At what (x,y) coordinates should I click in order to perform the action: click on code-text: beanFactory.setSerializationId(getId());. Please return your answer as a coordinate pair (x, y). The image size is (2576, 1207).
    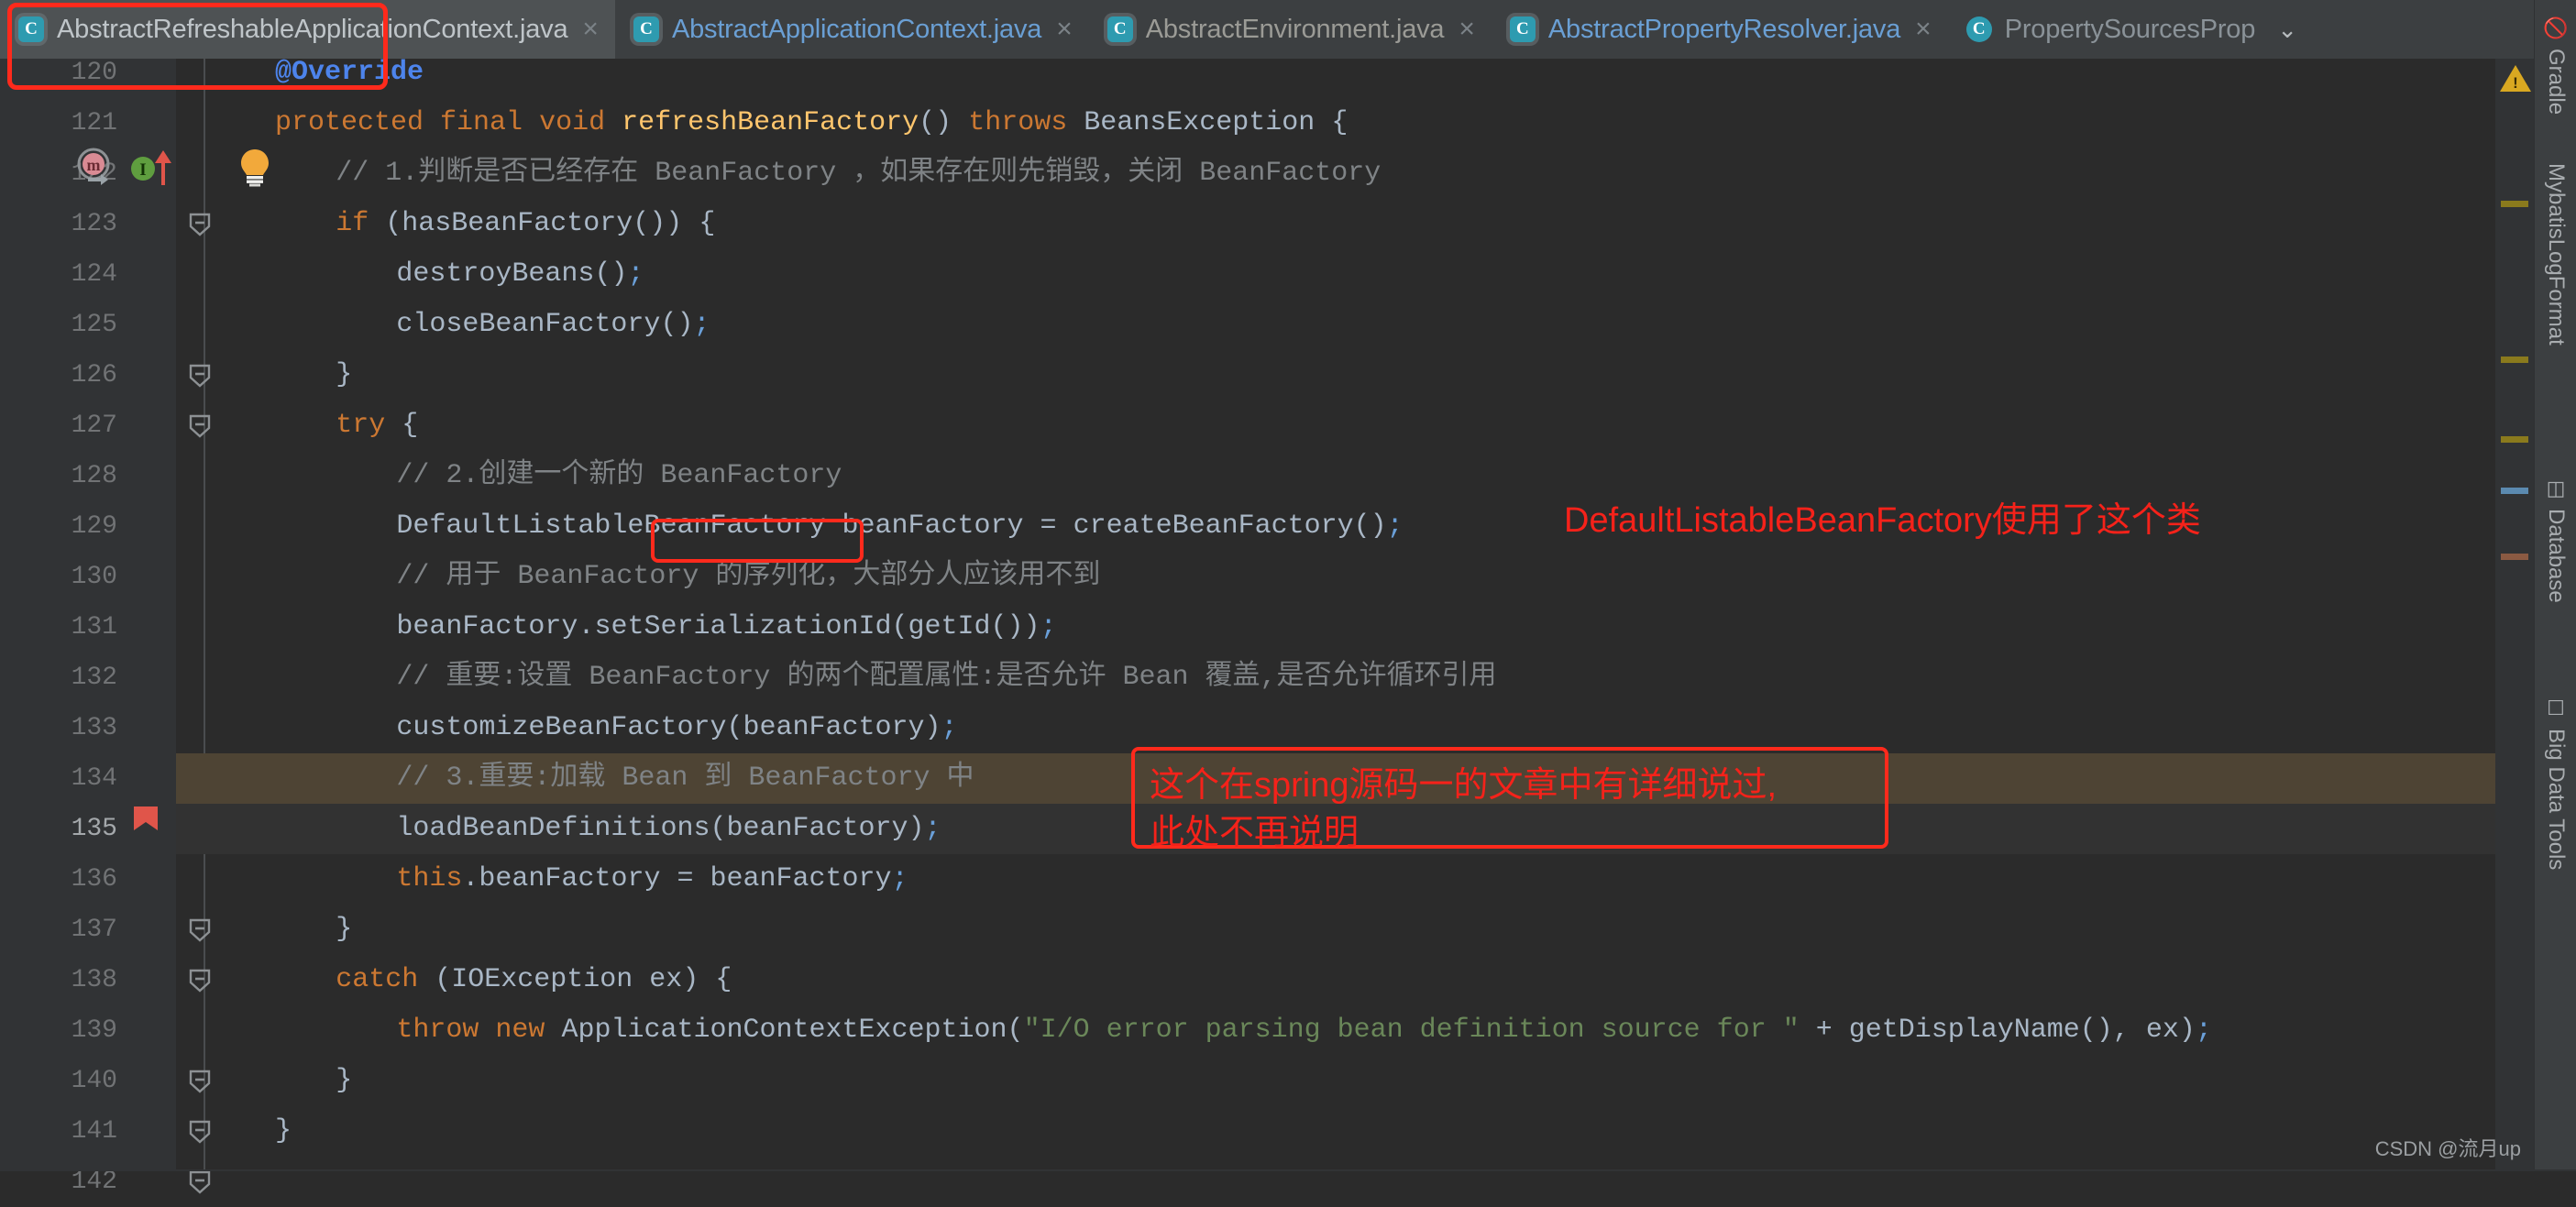
    Looking at the image, I should click on (727, 626).